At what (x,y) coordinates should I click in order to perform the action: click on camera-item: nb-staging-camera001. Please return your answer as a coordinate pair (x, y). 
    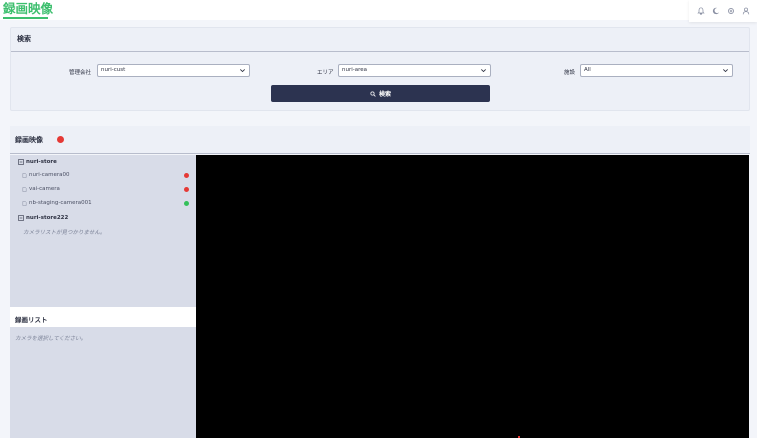
    Looking at the image, I should click on (57, 203).